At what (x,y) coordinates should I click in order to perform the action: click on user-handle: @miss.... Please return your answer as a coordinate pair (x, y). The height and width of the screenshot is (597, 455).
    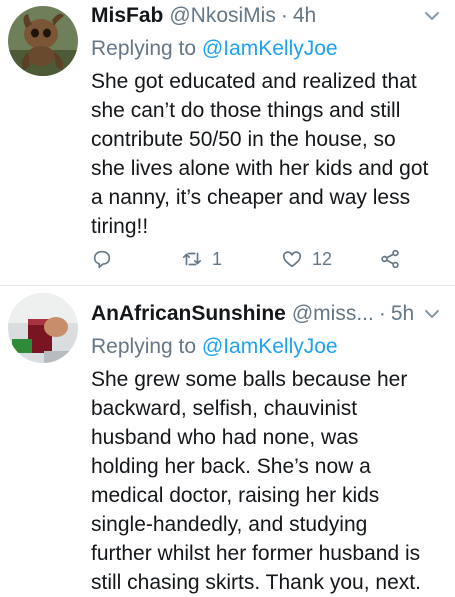
    Looking at the image, I should click on (333, 314).